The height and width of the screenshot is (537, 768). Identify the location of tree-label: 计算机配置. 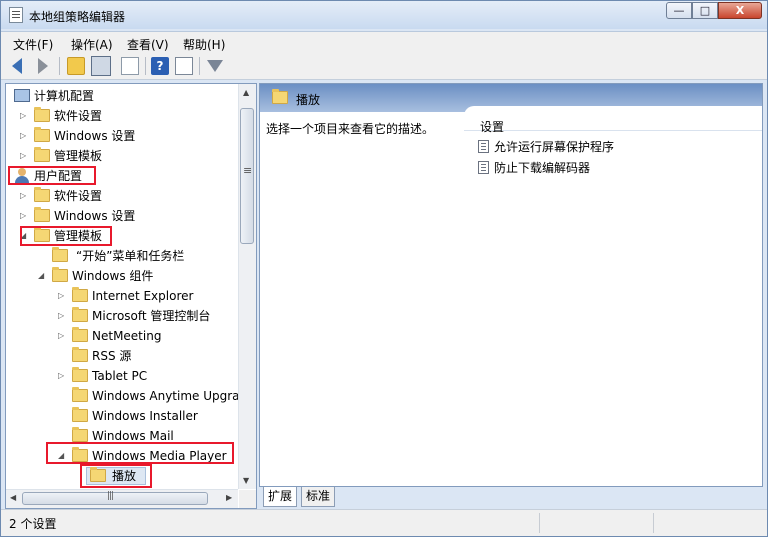
(64, 96).